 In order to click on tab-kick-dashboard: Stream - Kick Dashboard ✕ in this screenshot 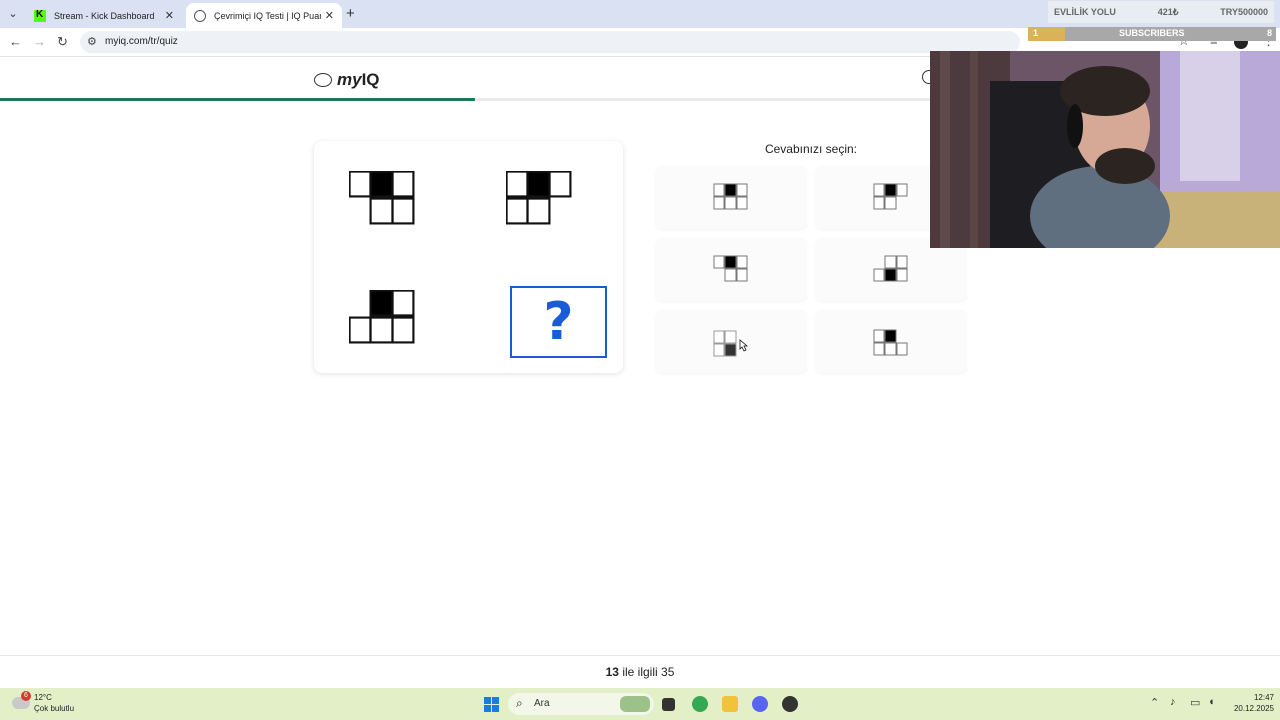, I will do `click(104, 15)`.